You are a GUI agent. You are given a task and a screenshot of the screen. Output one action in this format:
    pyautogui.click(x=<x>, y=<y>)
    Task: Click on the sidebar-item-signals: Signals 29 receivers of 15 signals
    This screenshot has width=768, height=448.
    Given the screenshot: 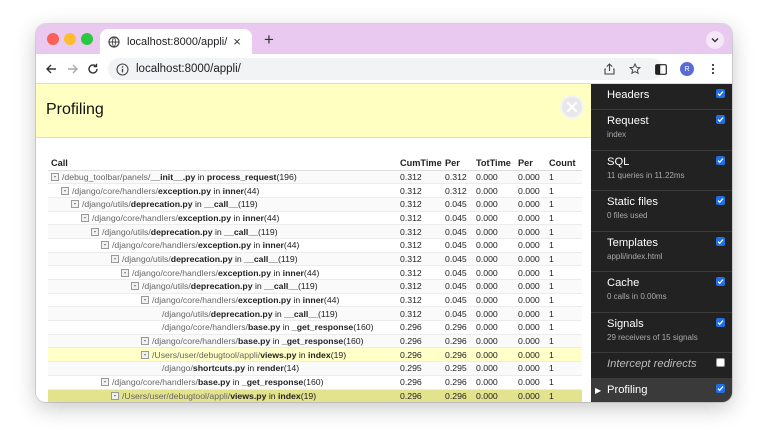 What is the action you would take?
    pyautogui.click(x=661, y=333)
    